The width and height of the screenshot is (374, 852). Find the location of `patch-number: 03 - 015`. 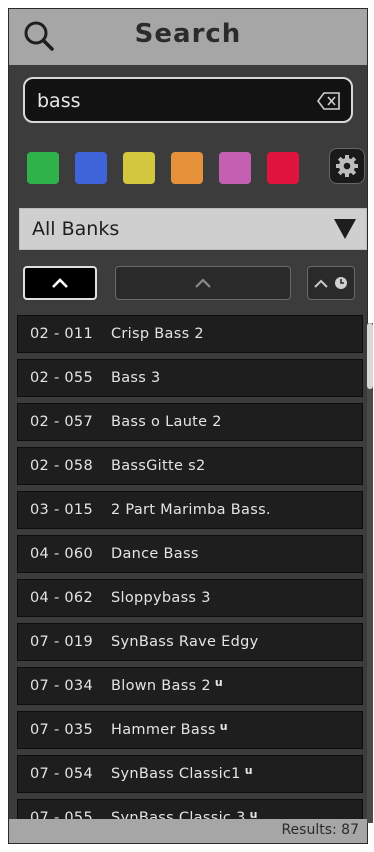

patch-number: 03 - 015 is located at coordinates (61, 510).